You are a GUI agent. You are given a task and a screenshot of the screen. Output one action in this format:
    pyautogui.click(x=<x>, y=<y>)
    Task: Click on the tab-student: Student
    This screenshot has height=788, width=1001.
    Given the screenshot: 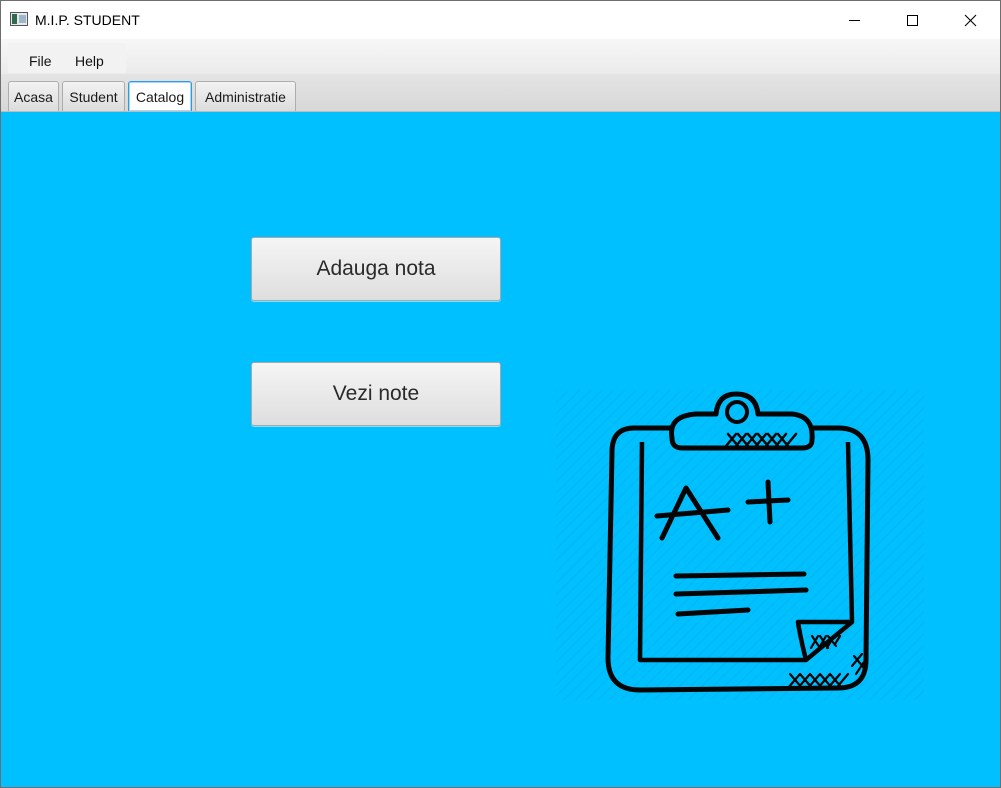 What is the action you would take?
    pyautogui.click(x=93, y=96)
    